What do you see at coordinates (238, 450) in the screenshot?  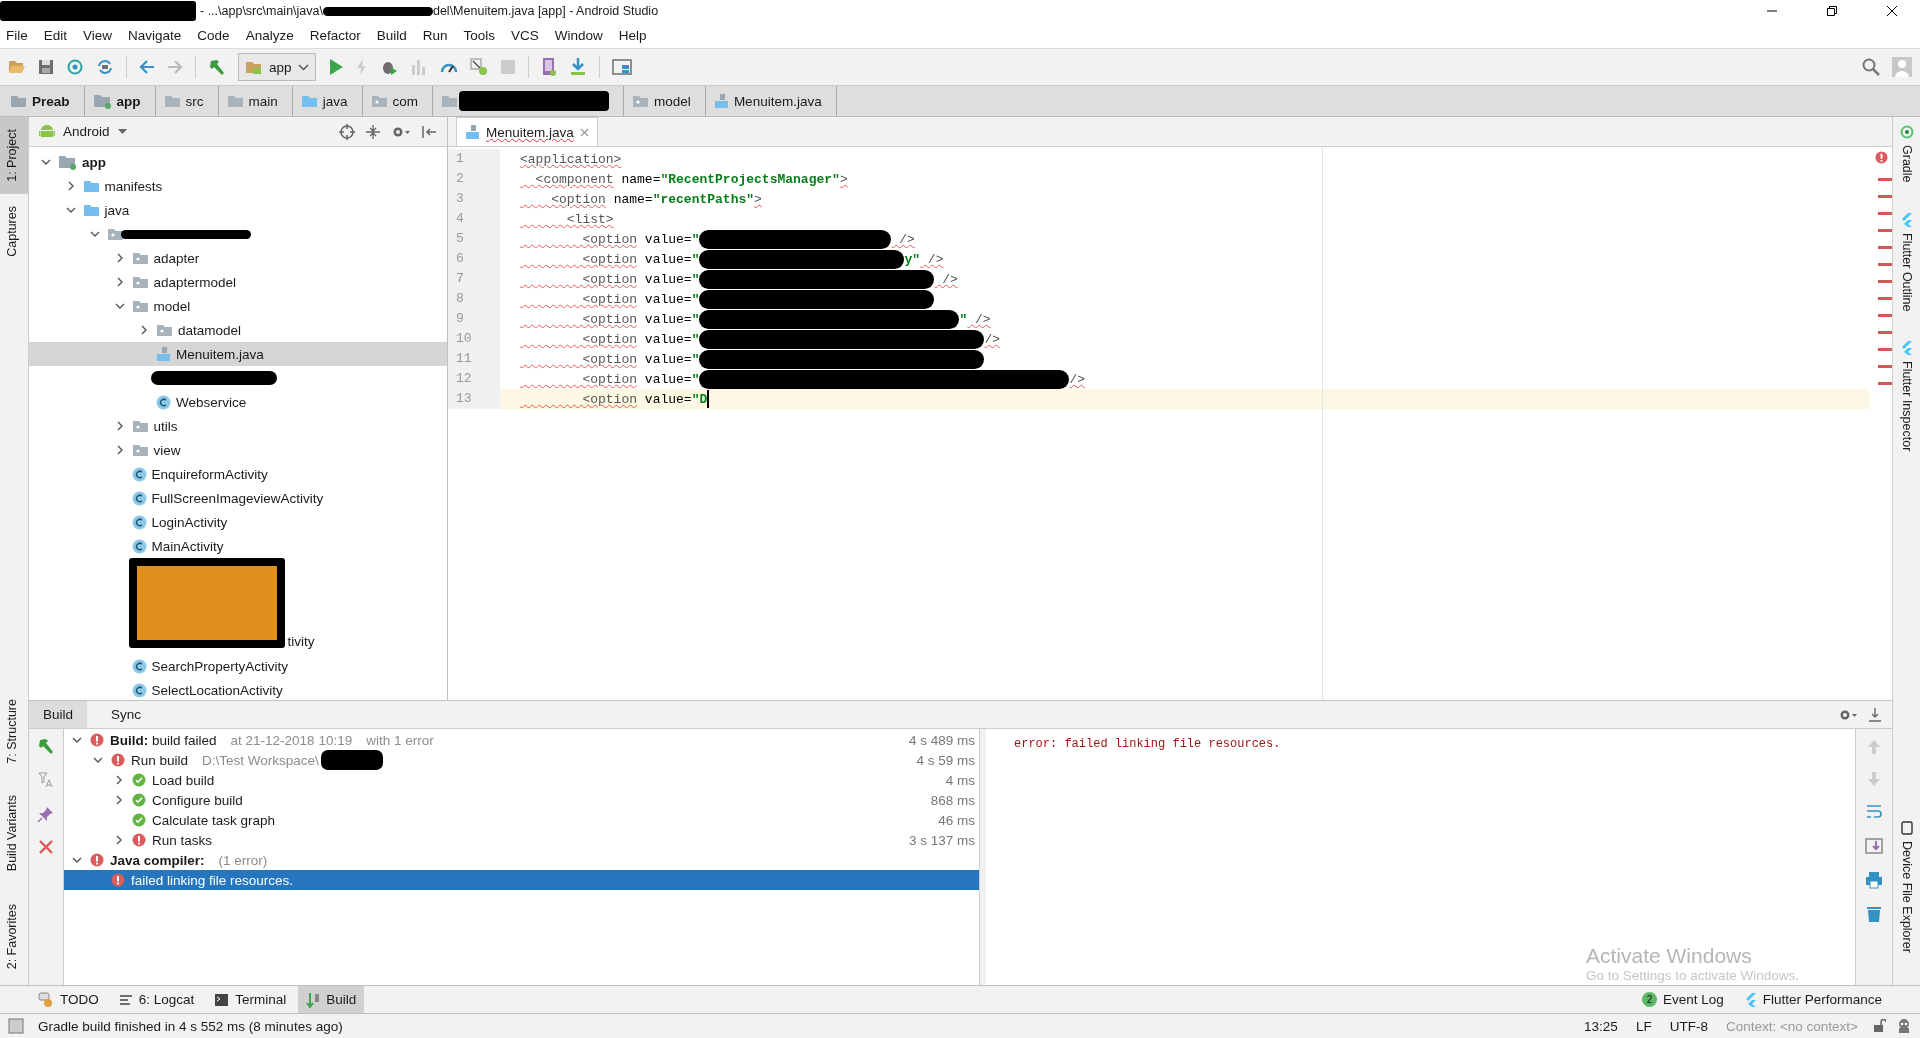 I see `tree-item: view` at bounding box center [238, 450].